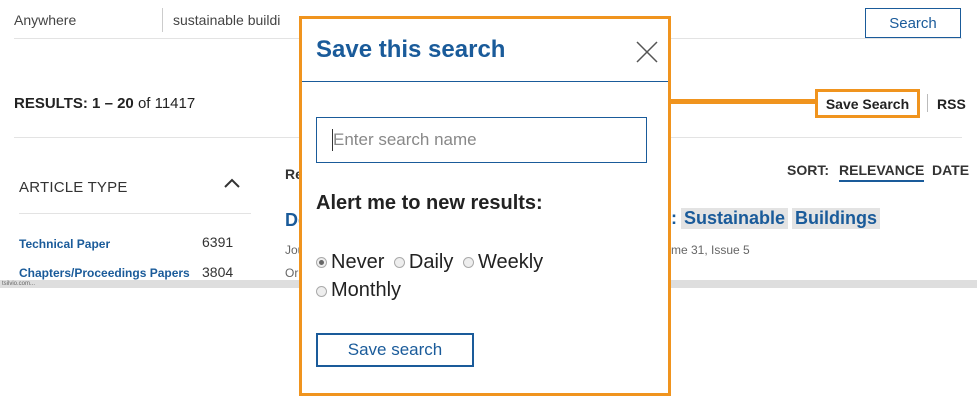  I want to click on rss-link: RSS, so click(951, 104).